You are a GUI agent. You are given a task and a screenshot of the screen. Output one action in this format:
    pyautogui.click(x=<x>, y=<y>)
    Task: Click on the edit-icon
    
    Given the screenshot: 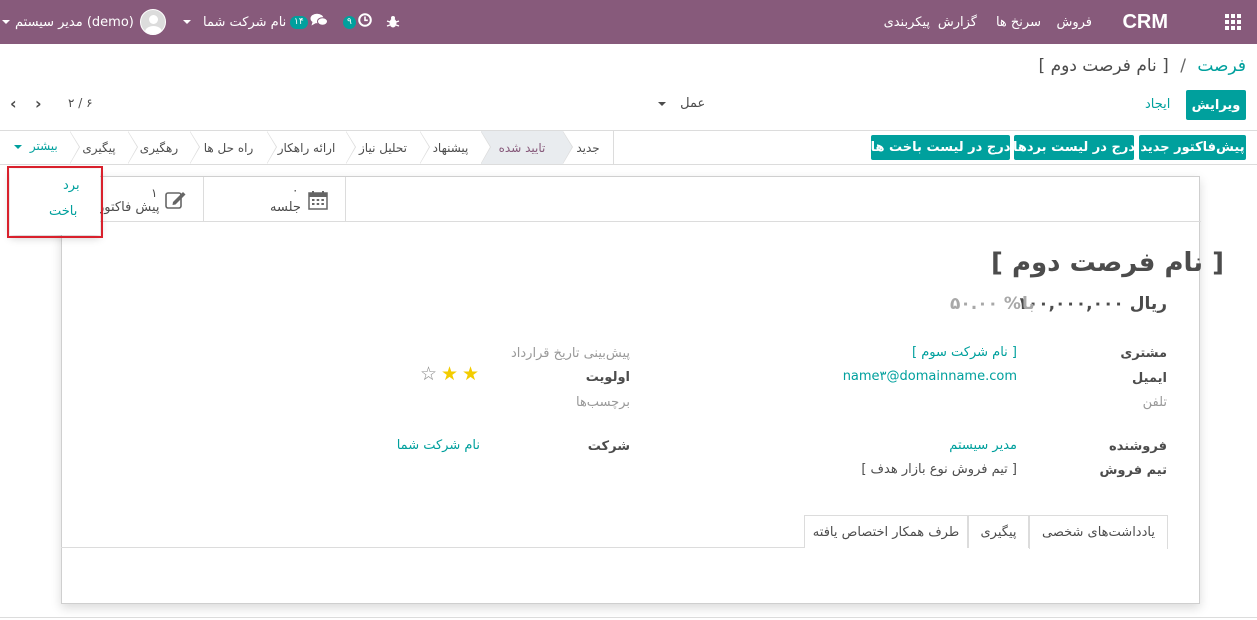 What is the action you would take?
    pyautogui.click(x=176, y=202)
    